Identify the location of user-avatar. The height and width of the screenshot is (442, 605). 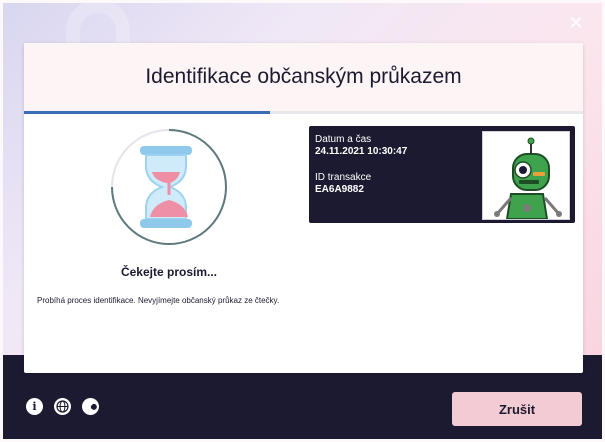
(526, 175).